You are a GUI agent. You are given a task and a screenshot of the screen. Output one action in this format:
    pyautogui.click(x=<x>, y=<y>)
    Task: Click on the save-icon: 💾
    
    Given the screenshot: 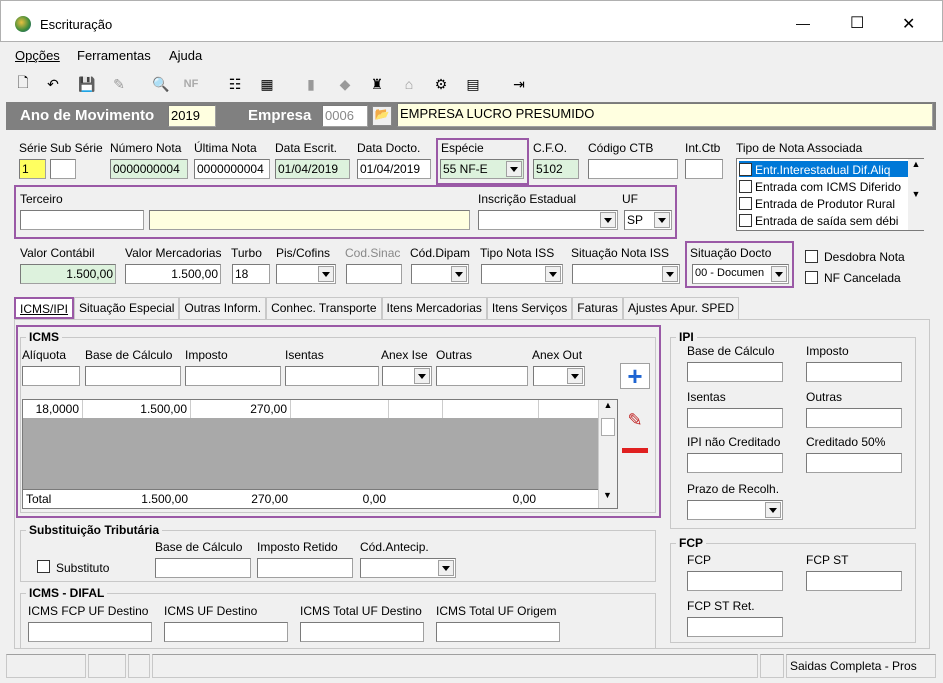 What is the action you would take?
    pyautogui.click(x=87, y=84)
    